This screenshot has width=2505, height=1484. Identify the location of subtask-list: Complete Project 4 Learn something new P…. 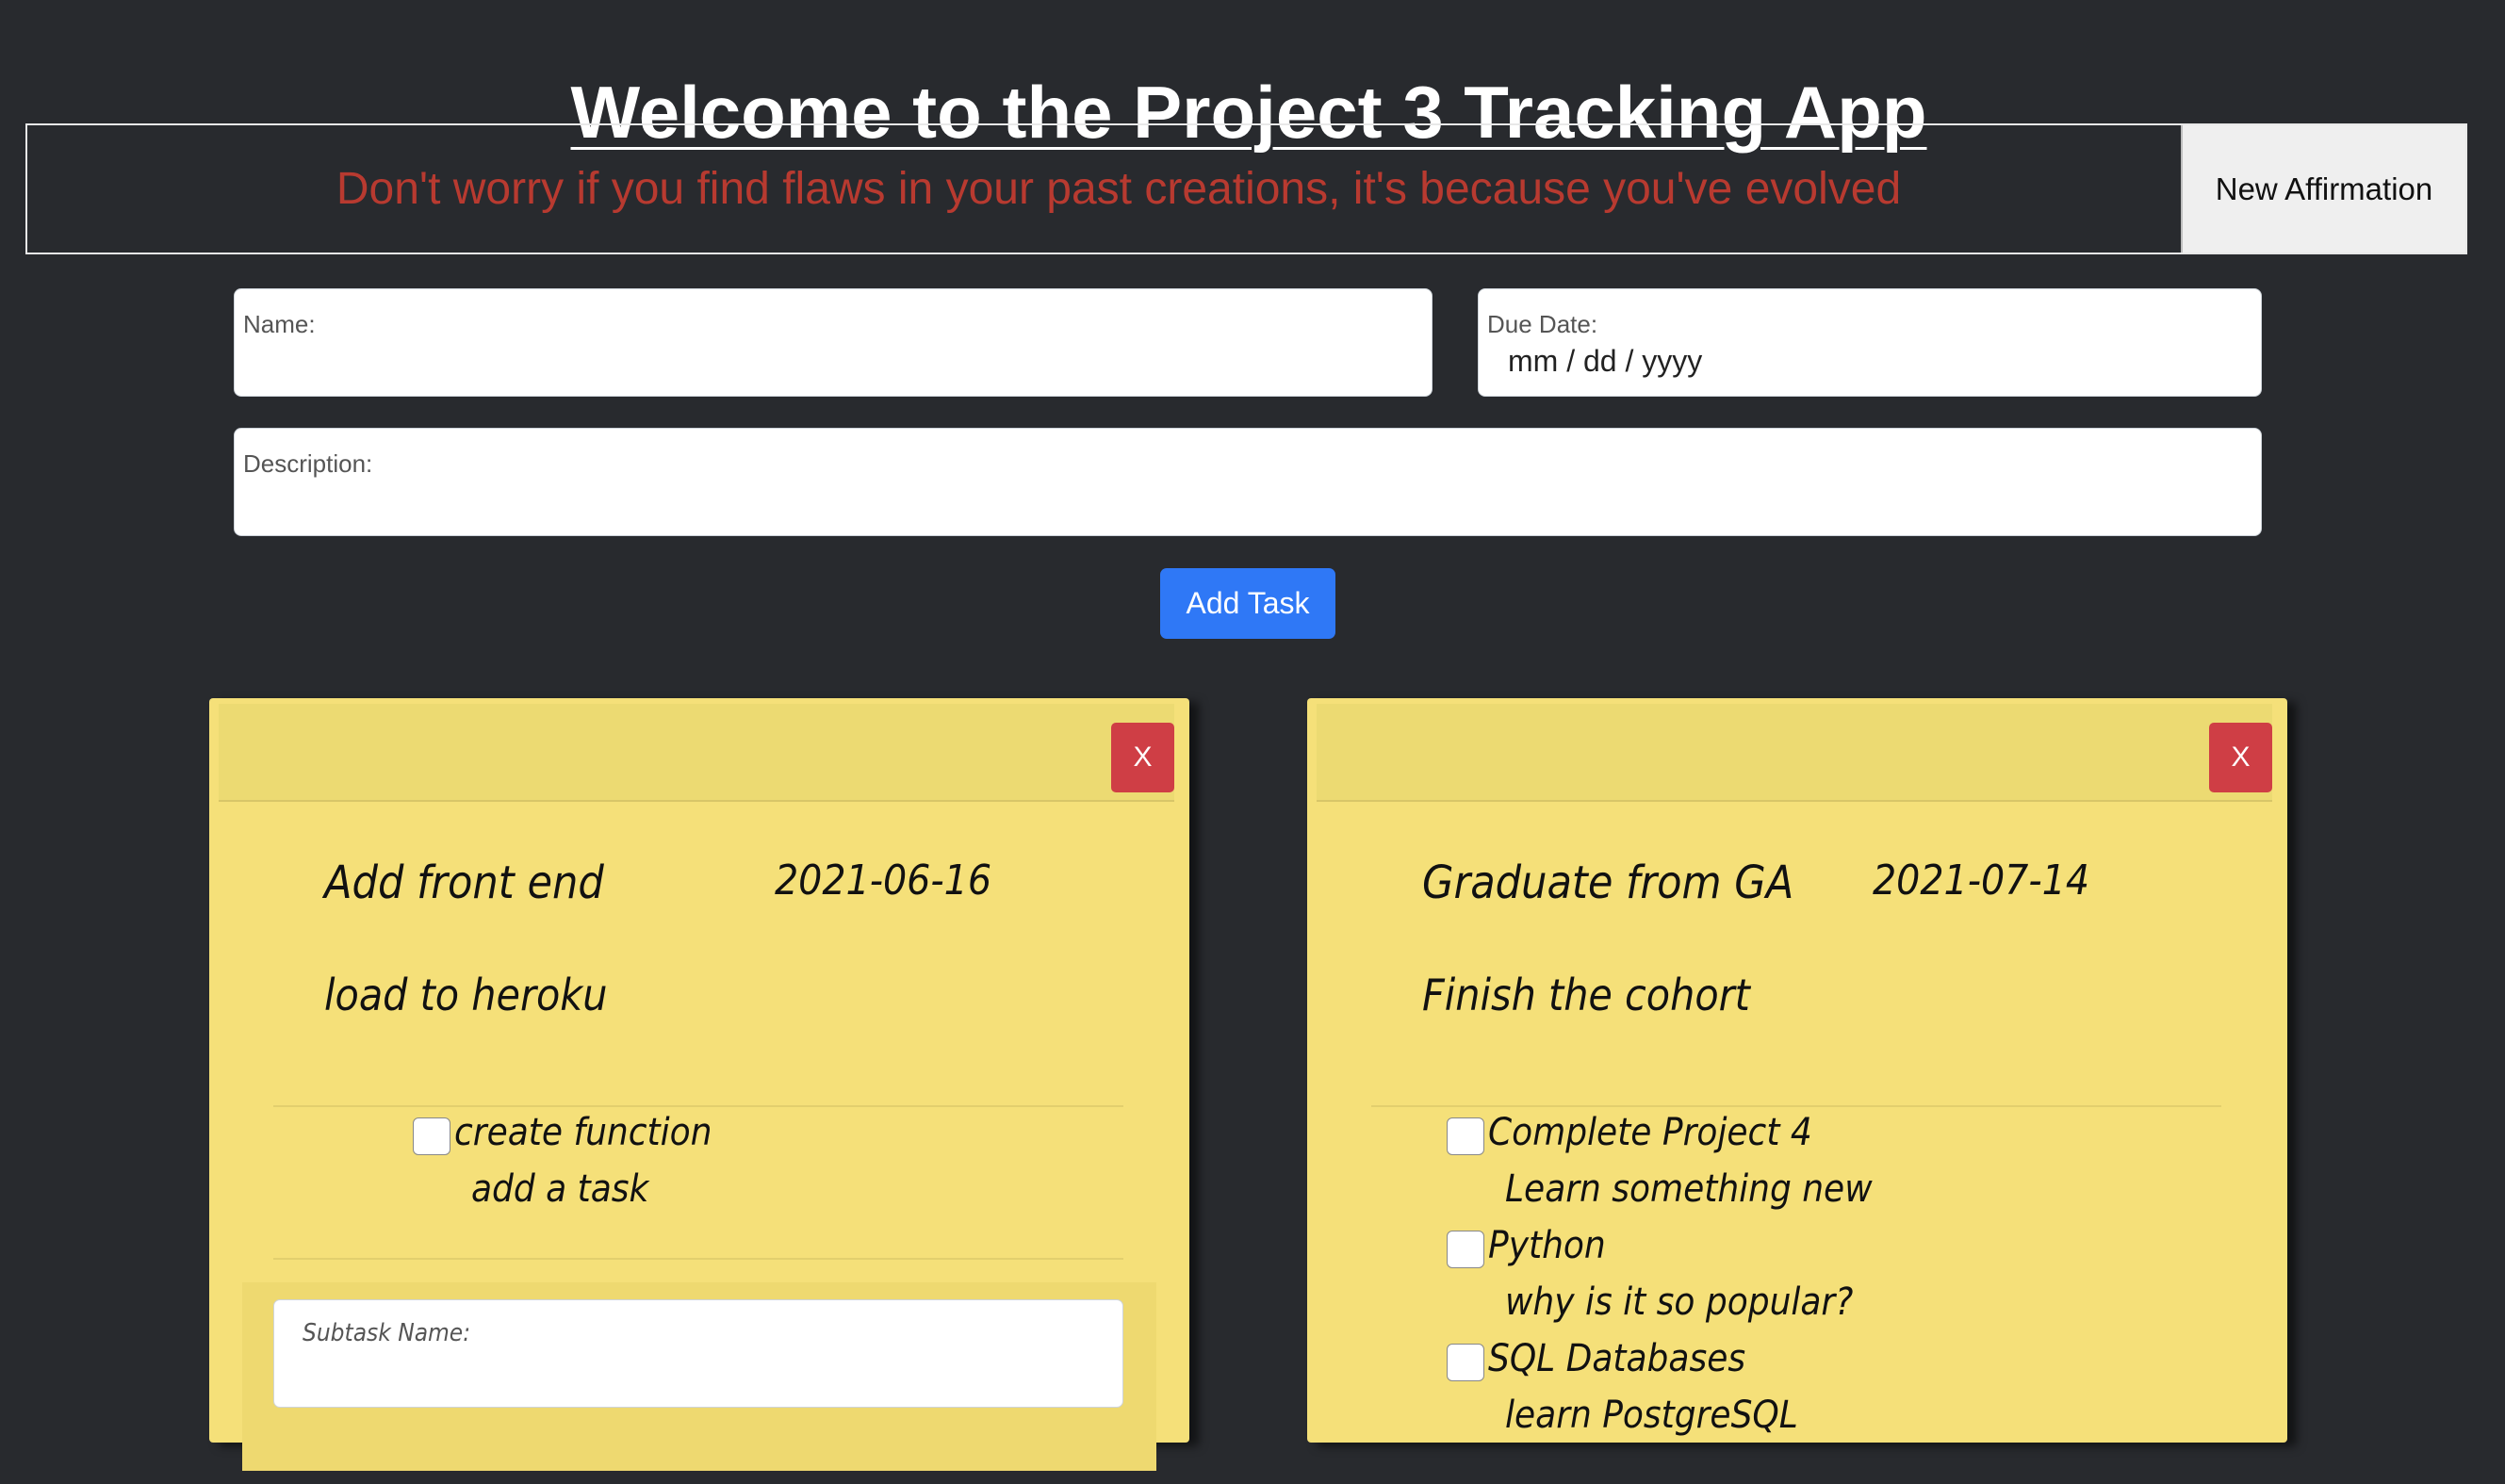
(1796, 1294).